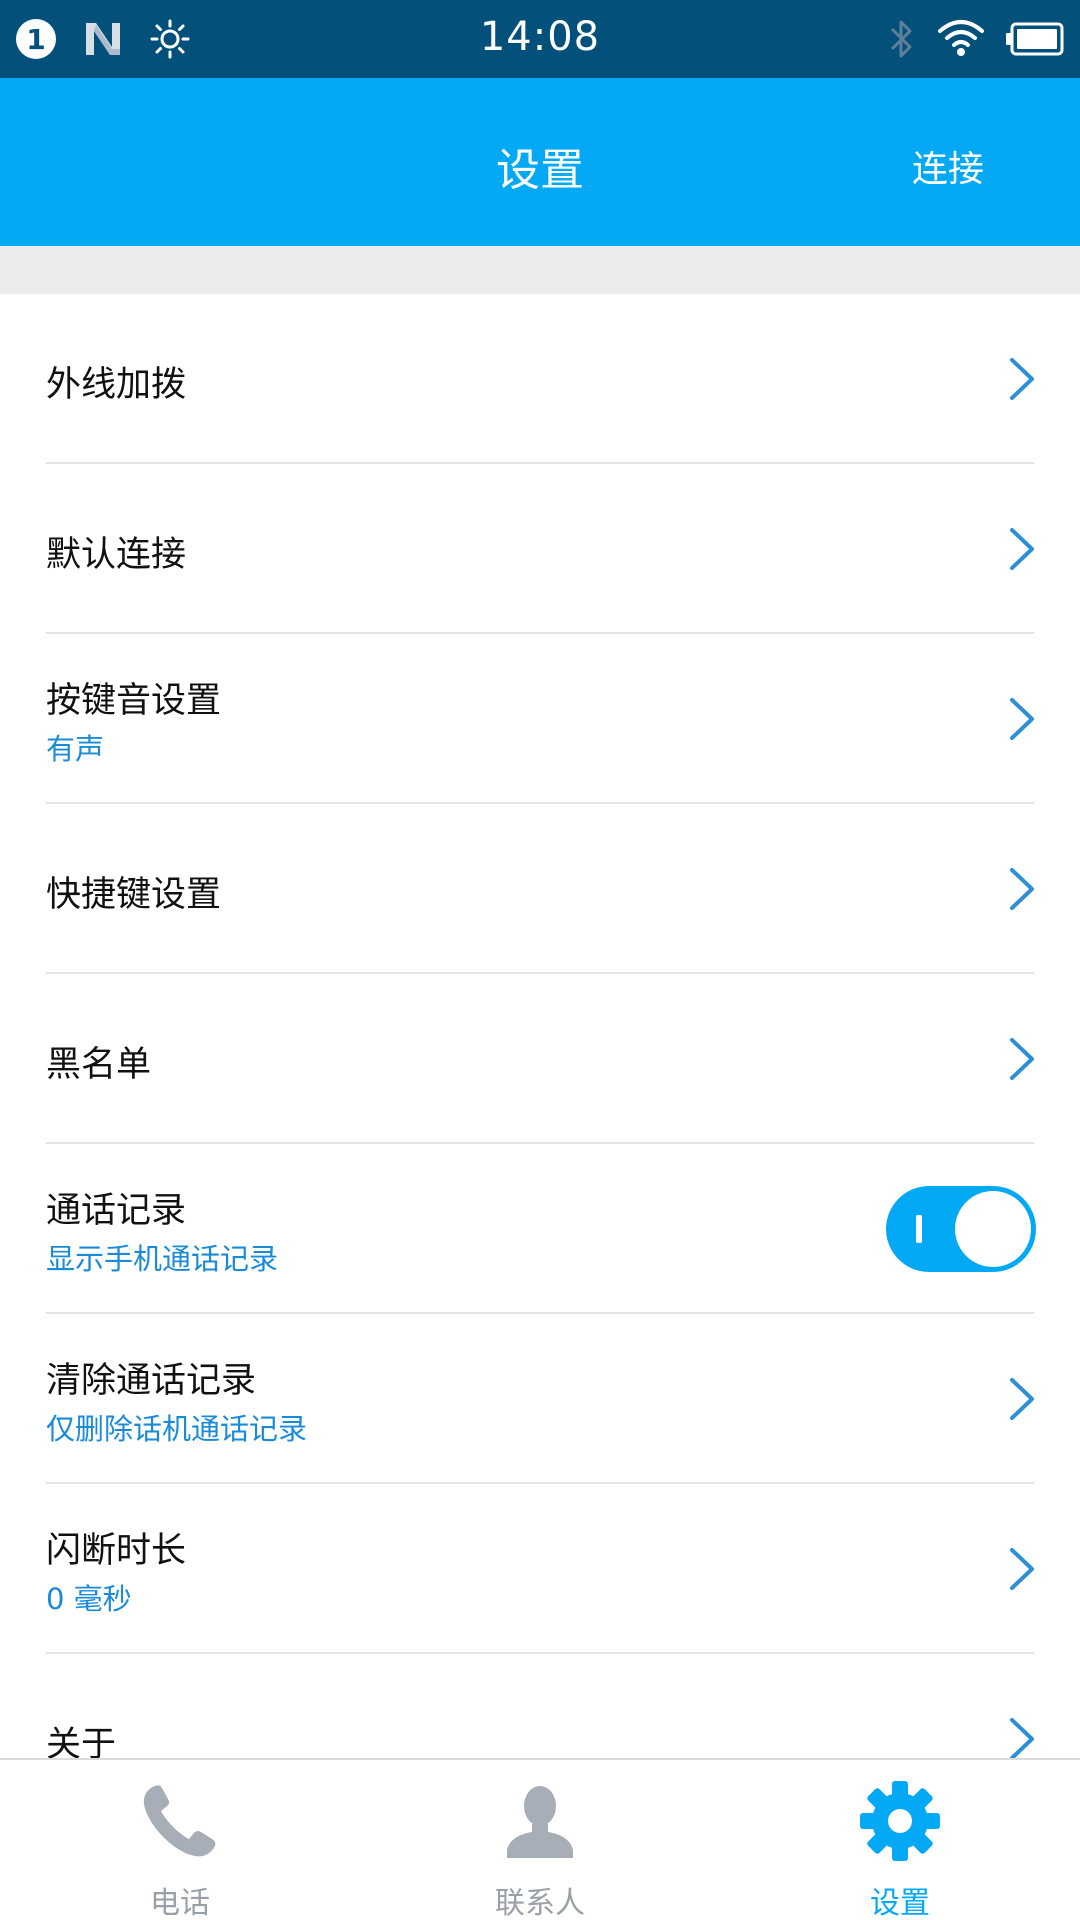 This screenshot has height=1920, width=1080. Describe the element at coordinates (180, 1903) in the screenshot. I see `nav-label: 电话` at that location.